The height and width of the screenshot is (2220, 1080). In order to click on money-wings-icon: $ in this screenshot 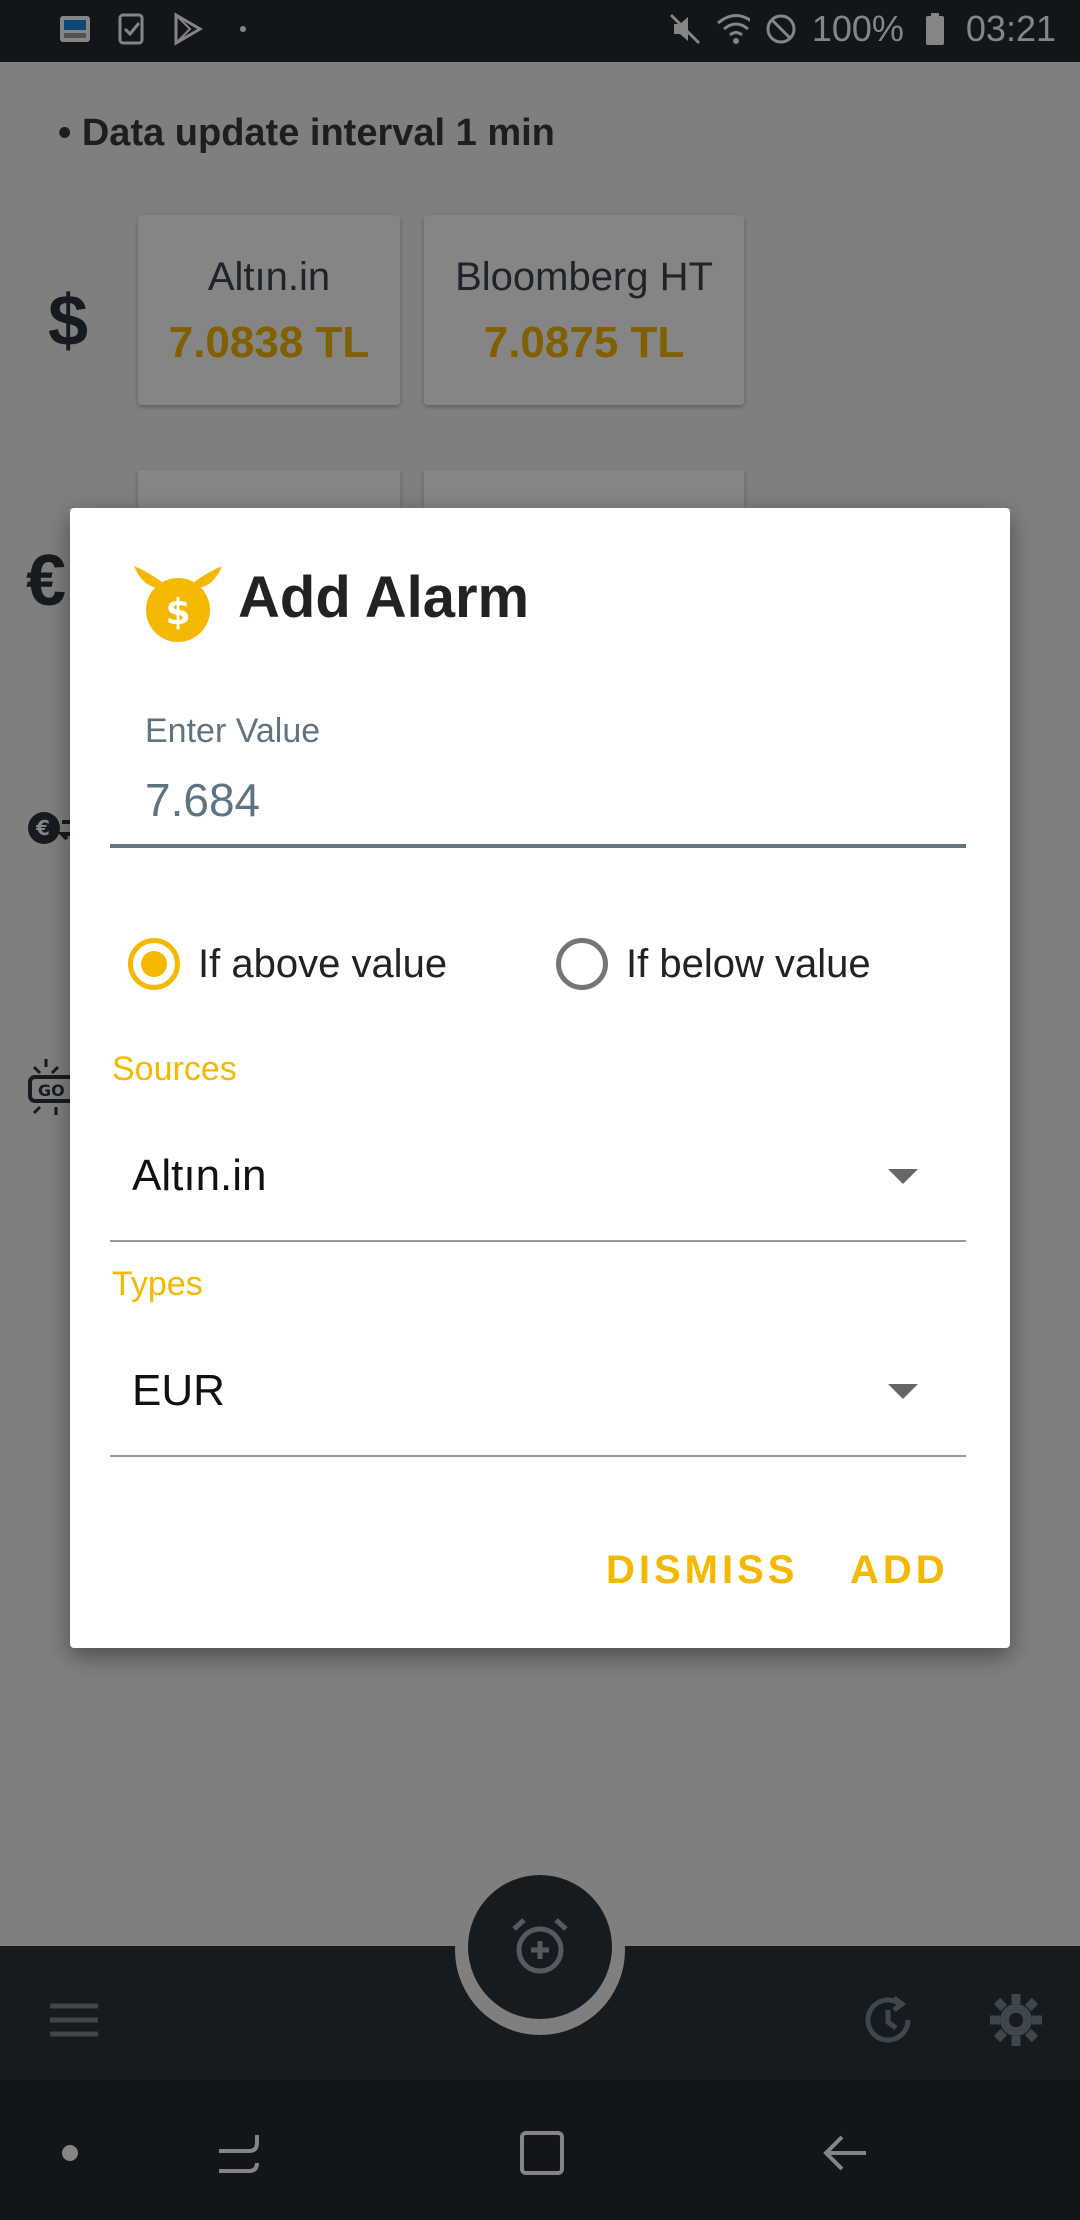, I will do `click(178, 604)`.